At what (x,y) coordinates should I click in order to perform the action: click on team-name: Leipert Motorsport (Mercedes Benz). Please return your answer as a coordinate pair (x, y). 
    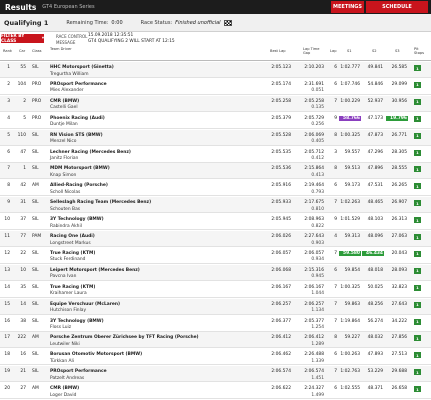
    Looking at the image, I should click on (95, 270).